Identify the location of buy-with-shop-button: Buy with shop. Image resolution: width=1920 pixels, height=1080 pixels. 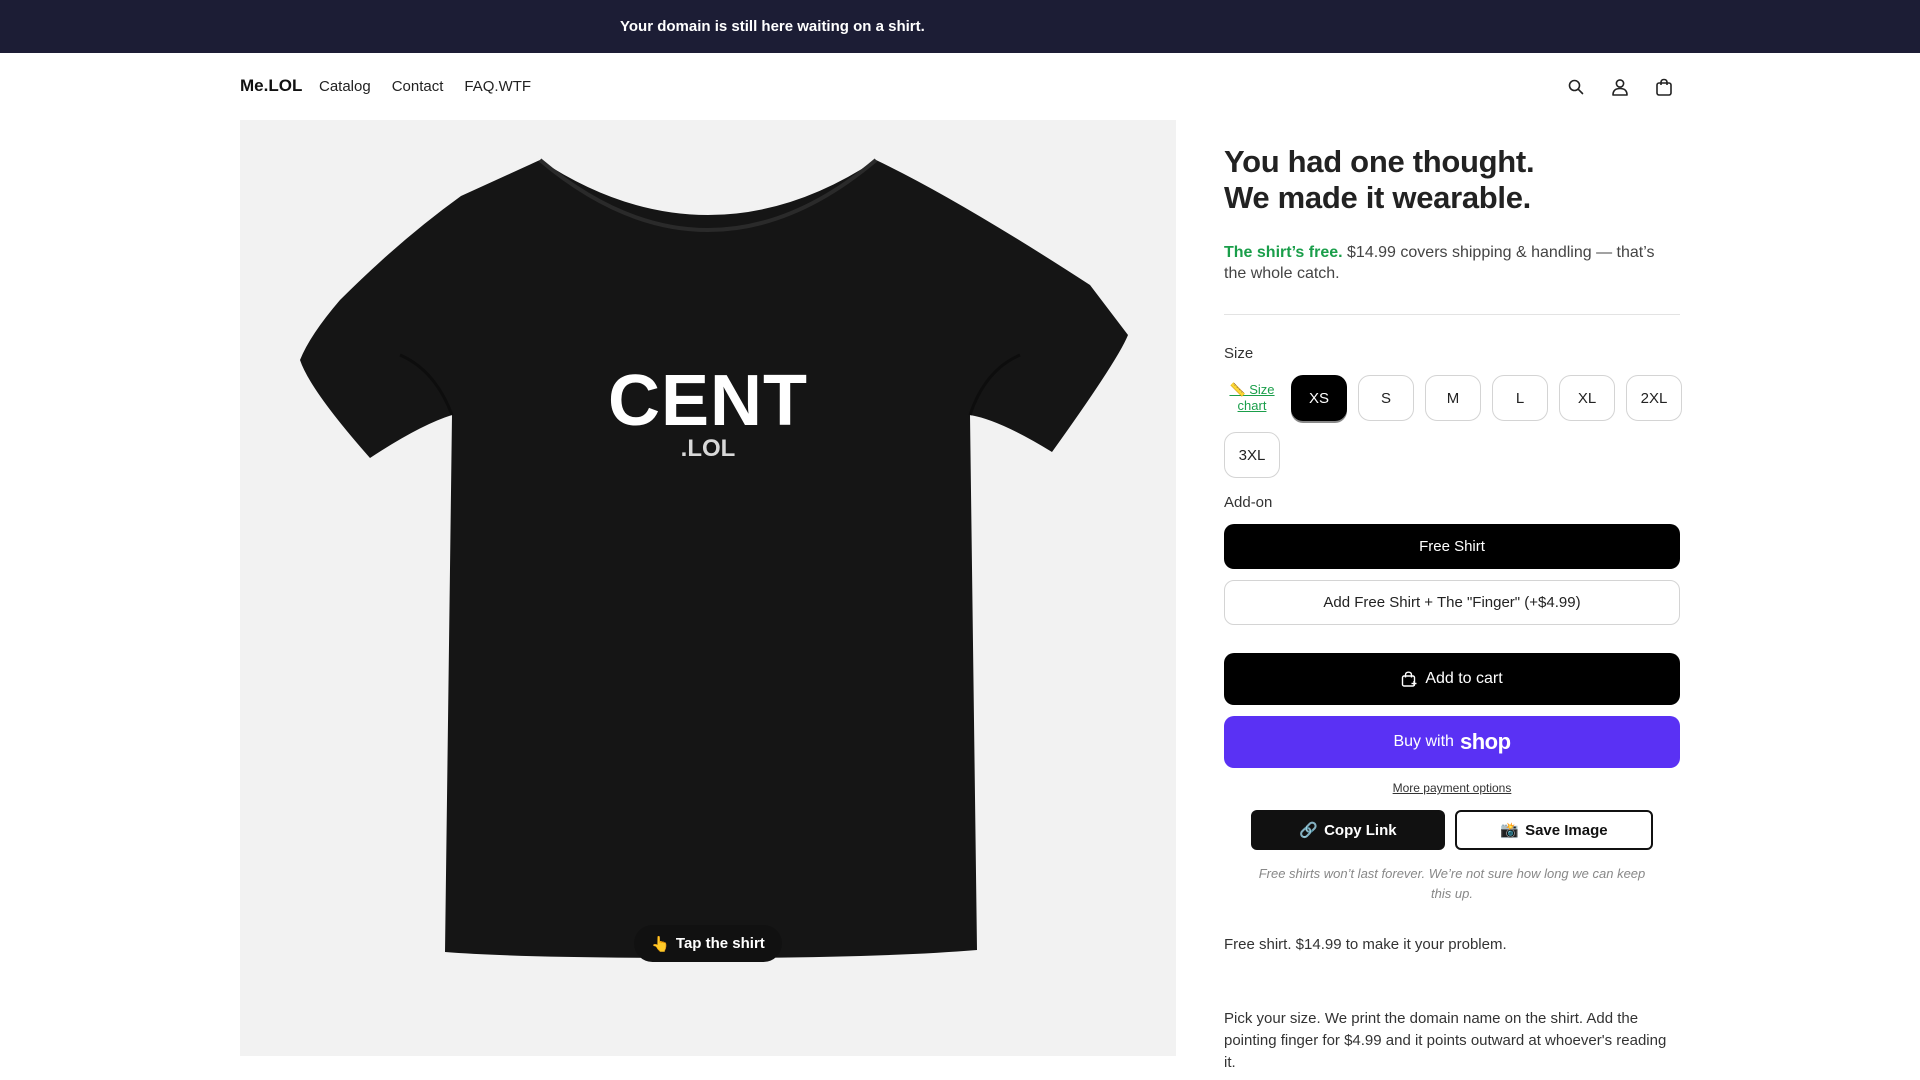
(1452, 742).